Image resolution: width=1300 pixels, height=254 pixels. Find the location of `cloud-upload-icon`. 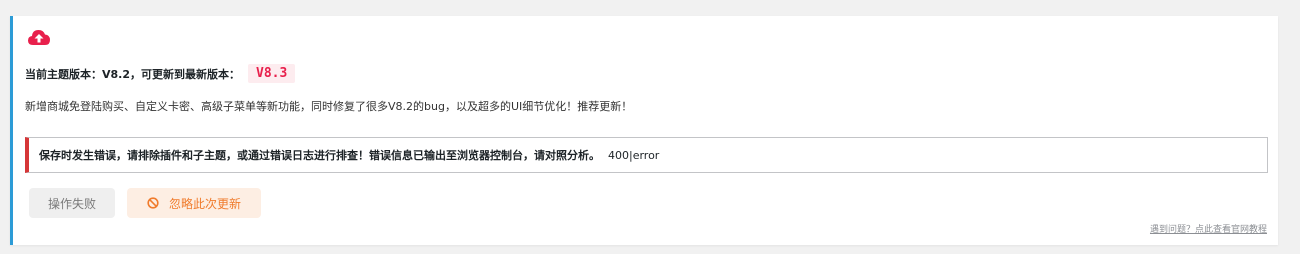

cloud-upload-icon is located at coordinates (39, 37).